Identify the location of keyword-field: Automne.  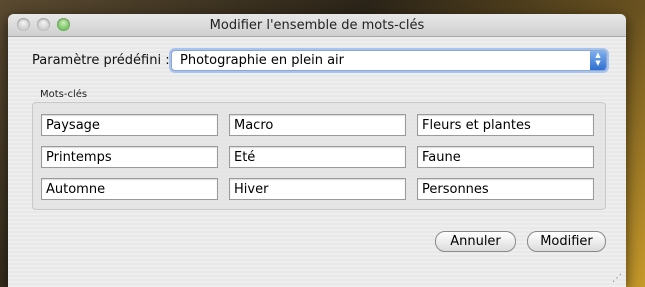
(129, 189).